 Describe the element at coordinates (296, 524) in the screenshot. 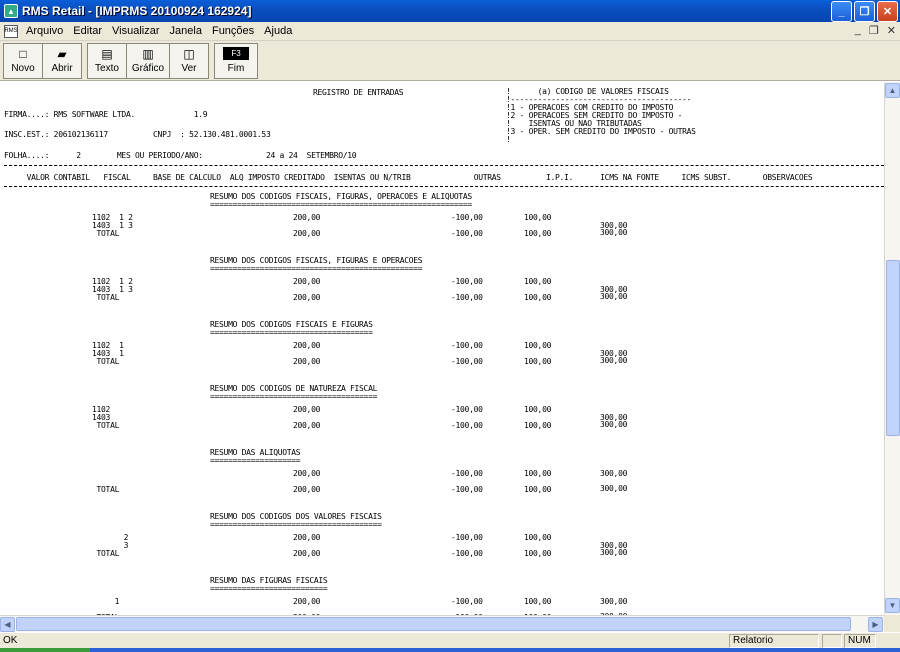

I see `section-underline: ======================================` at that location.